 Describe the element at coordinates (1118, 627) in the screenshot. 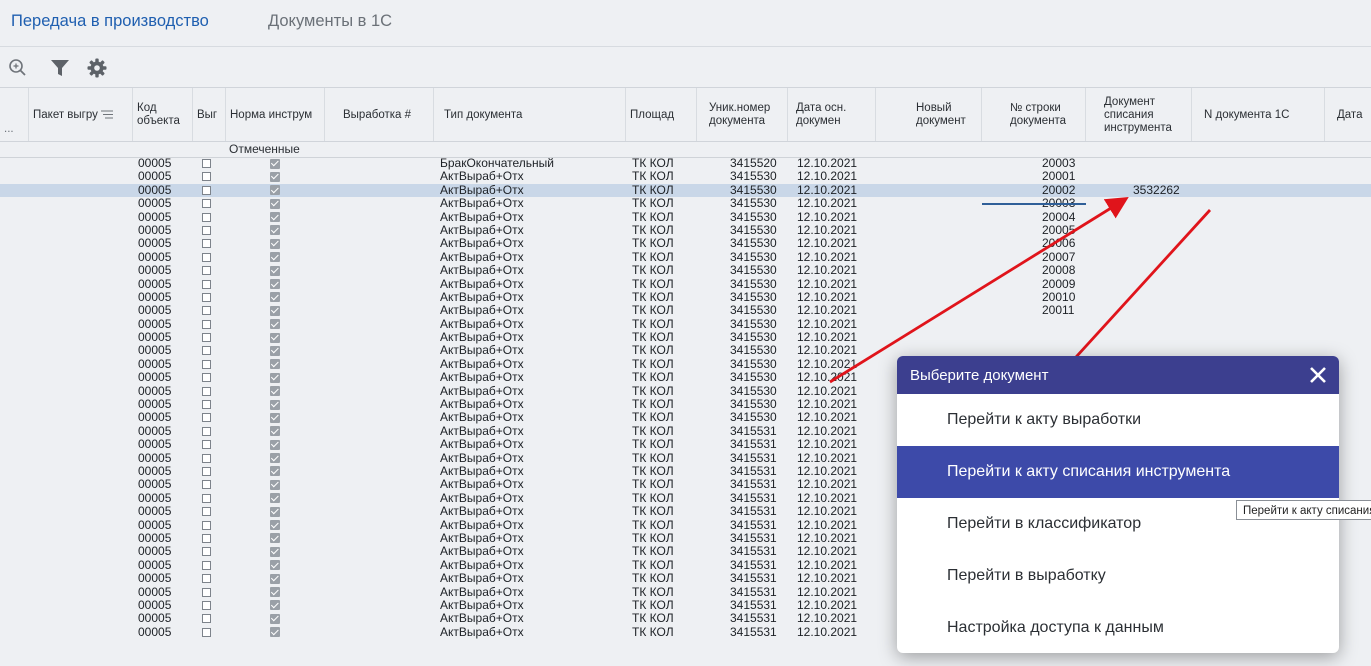

I see `menu-item-access-settings: Настройка доступа к данным` at that location.